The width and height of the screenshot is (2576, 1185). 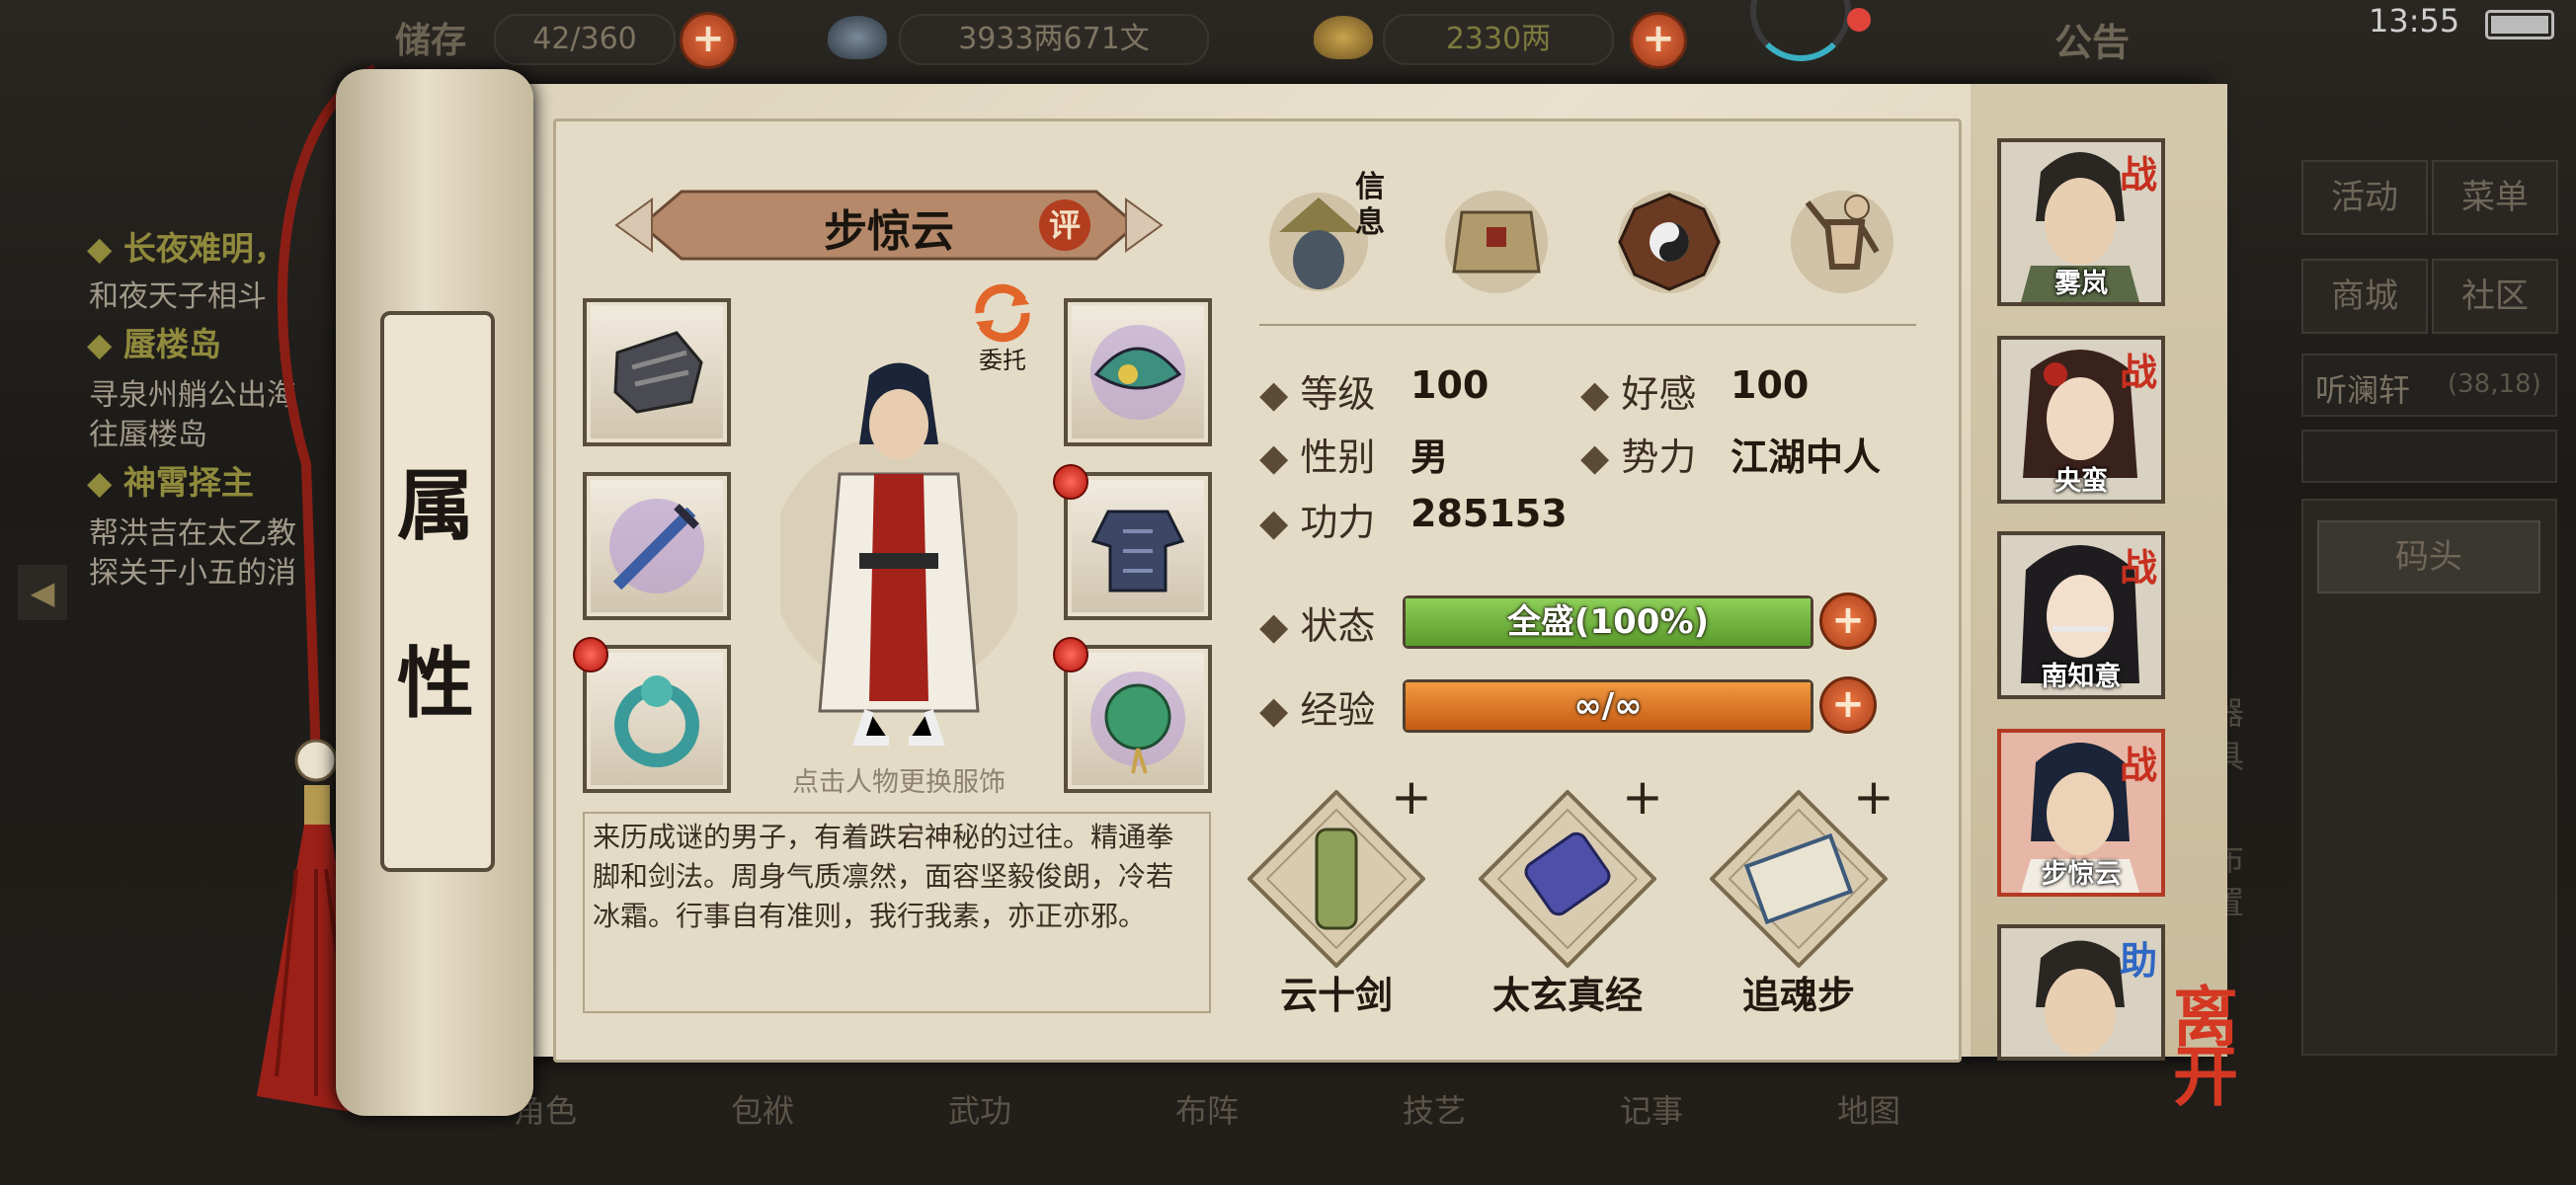 I want to click on add-capacity-button: +, so click(x=708, y=41).